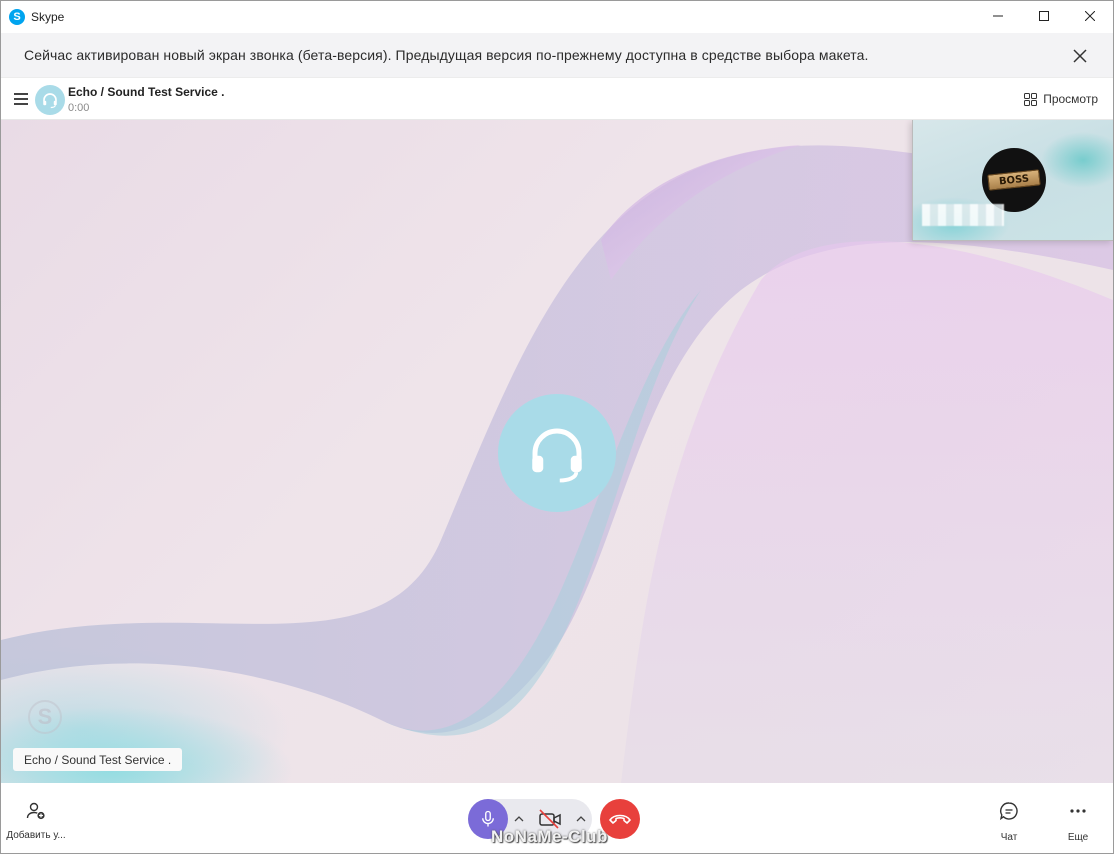 Image resolution: width=1114 pixels, height=854 pixels. What do you see at coordinates (963, 215) in the screenshot?
I see `self-name-blurred` at bounding box center [963, 215].